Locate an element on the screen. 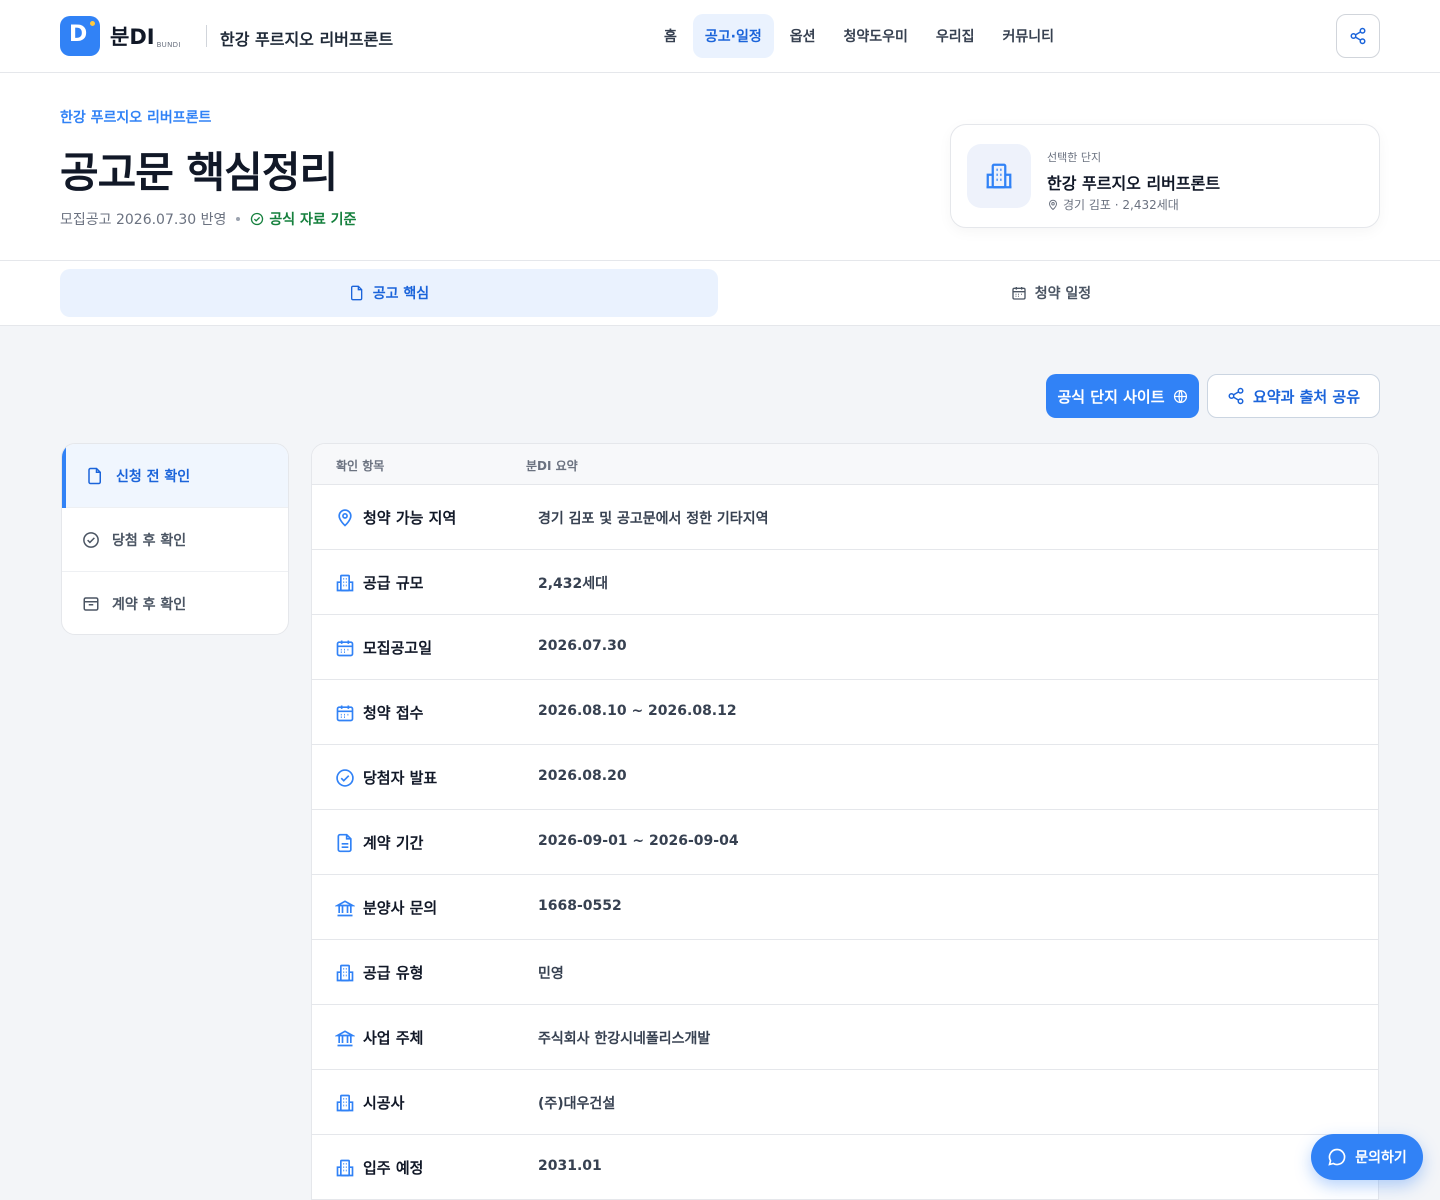 Image resolution: width=1440 pixels, height=1200 pixels. table-row: 모집공고일 2026.07.30 is located at coordinates (845, 647).